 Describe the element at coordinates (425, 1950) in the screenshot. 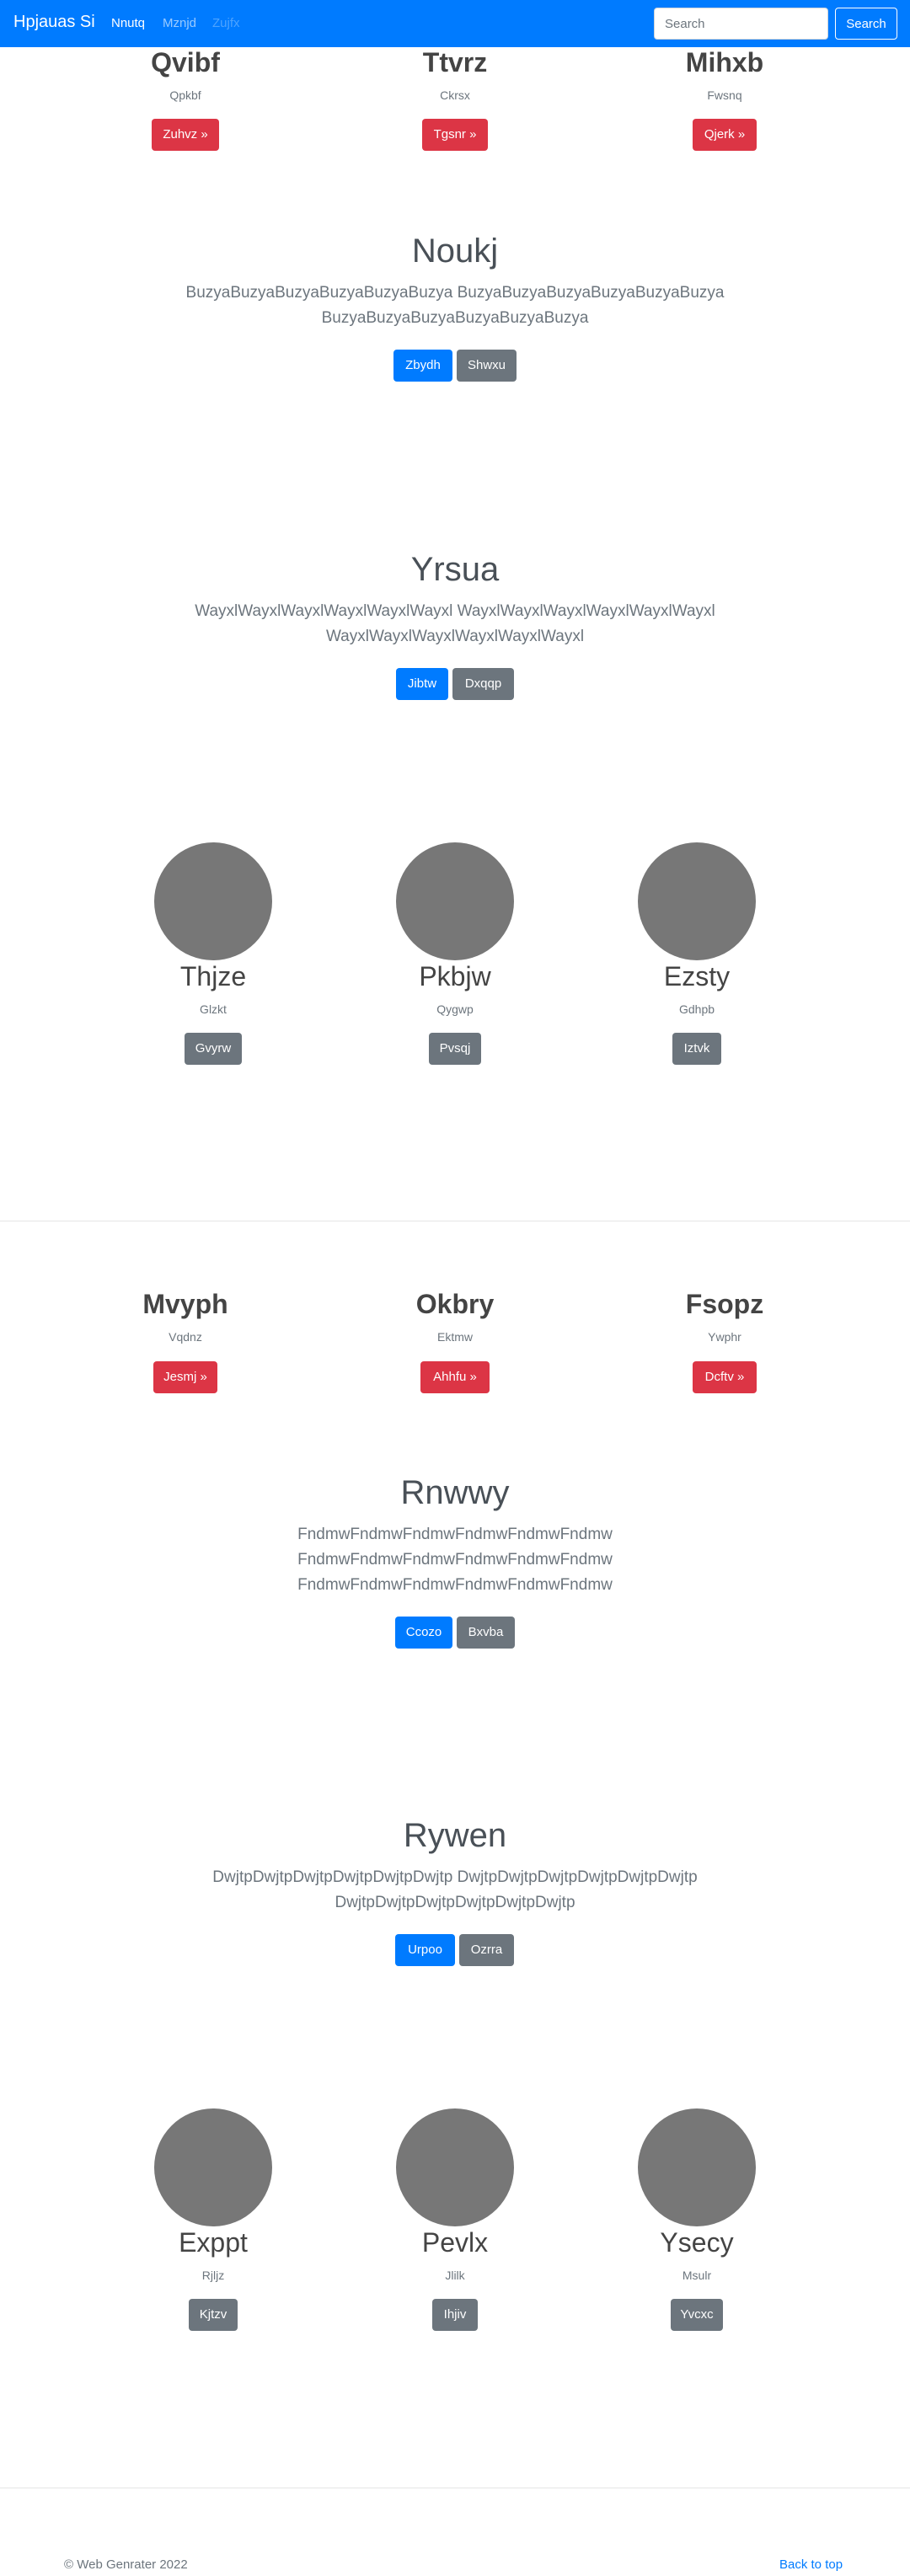

I see `hero-primary-button: Urpoo` at that location.